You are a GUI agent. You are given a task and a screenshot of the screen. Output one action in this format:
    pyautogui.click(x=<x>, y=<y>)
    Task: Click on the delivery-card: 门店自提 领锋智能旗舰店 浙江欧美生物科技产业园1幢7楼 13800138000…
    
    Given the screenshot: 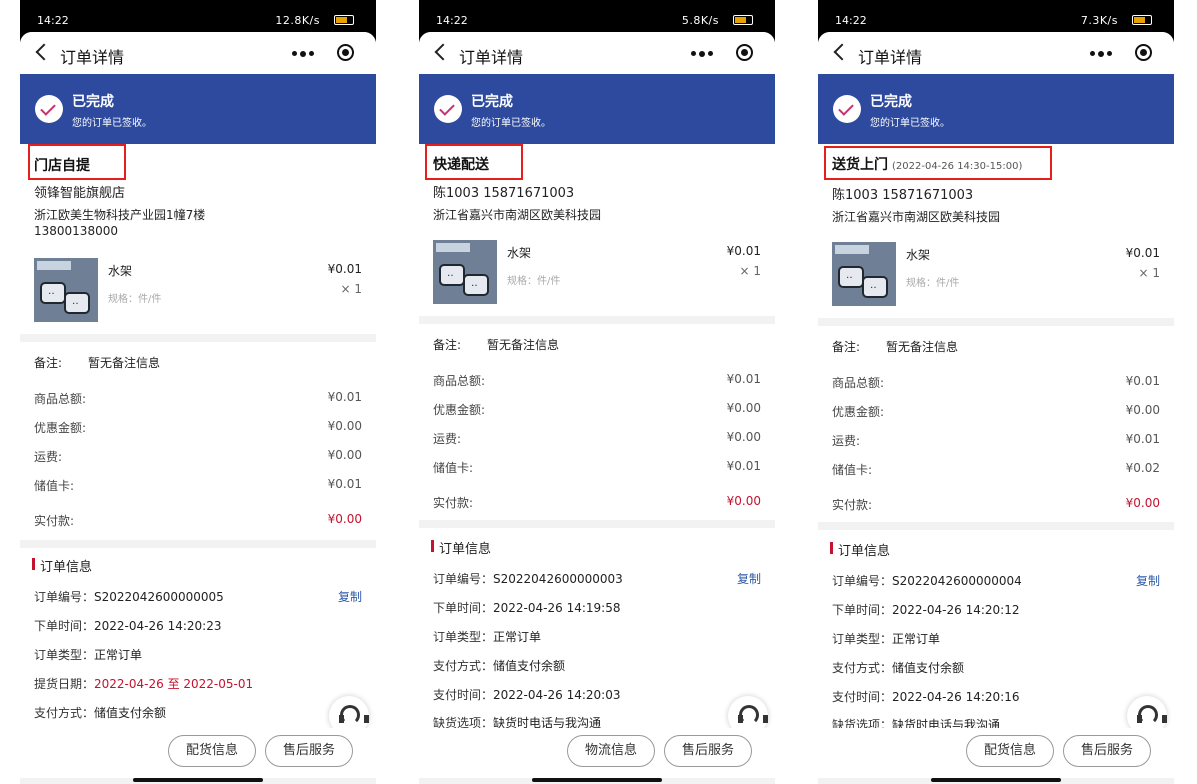 What is the action you would take?
    pyautogui.click(x=198, y=239)
    